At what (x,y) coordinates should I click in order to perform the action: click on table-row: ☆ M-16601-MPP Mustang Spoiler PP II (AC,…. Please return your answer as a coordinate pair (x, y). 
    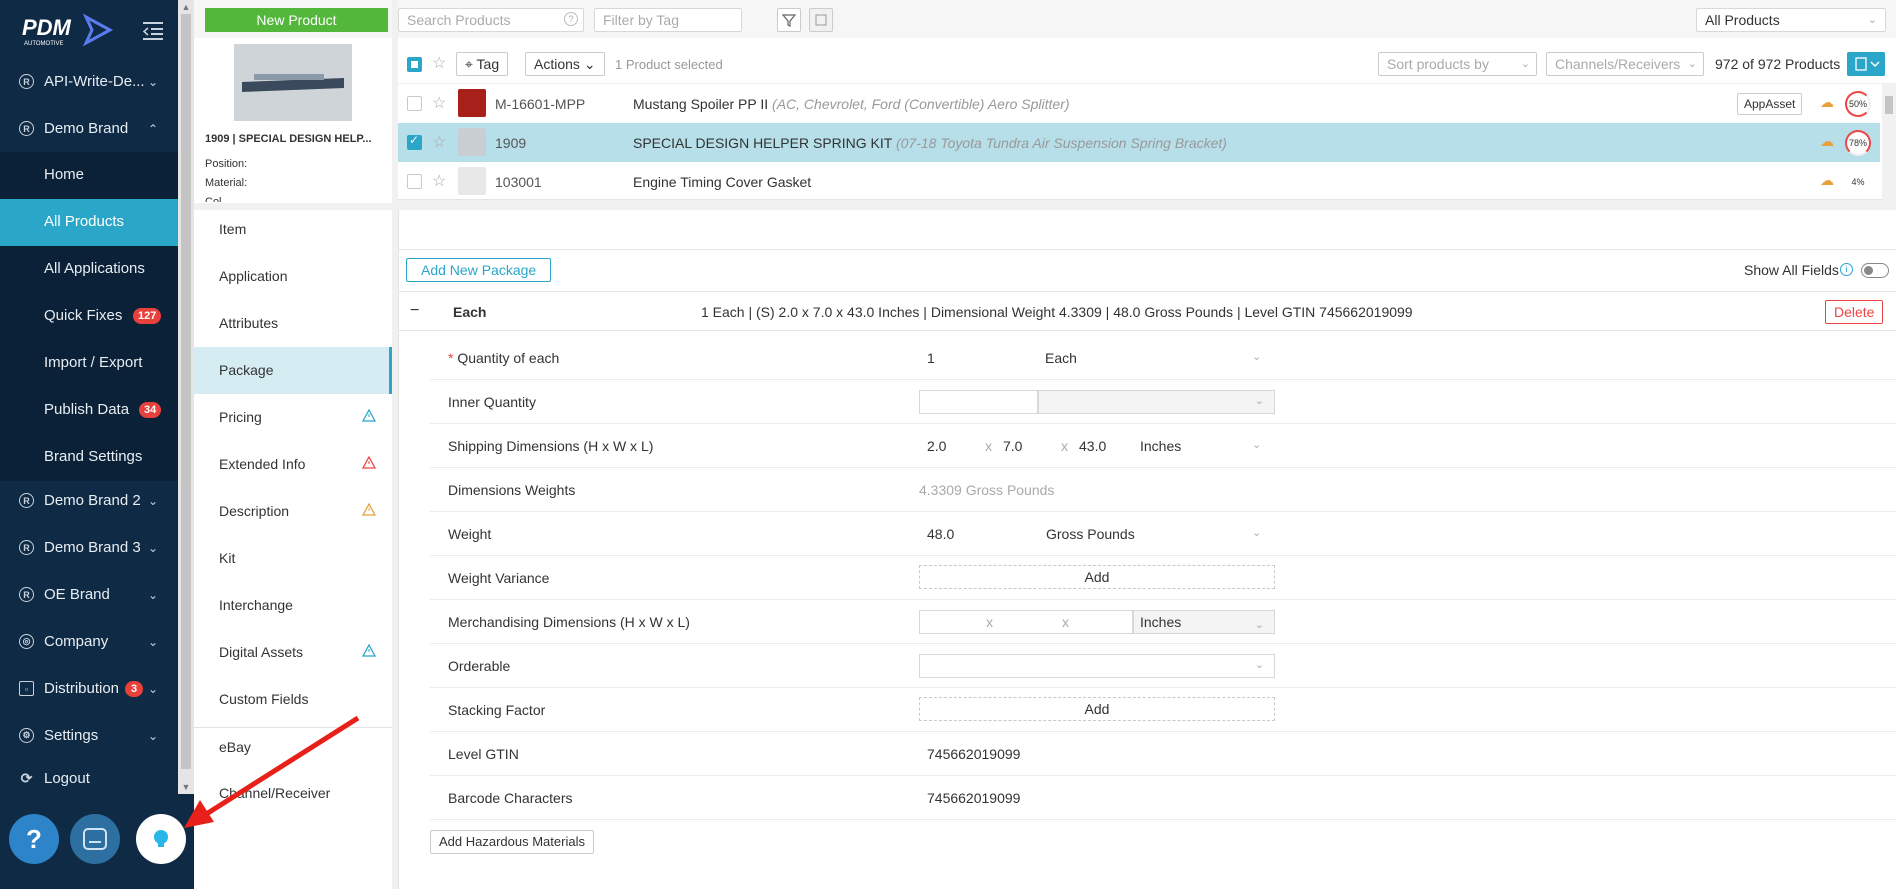
    Looking at the image, I should click on (1139, 103).